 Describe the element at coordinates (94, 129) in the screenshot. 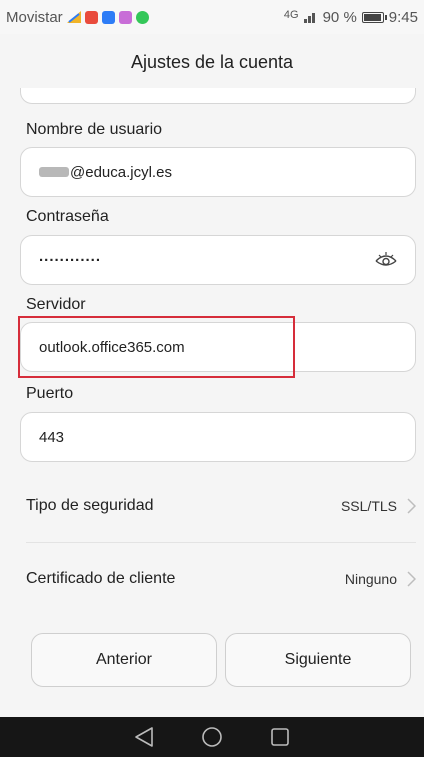

I see `username-label: Nombre de usuario` at that location.